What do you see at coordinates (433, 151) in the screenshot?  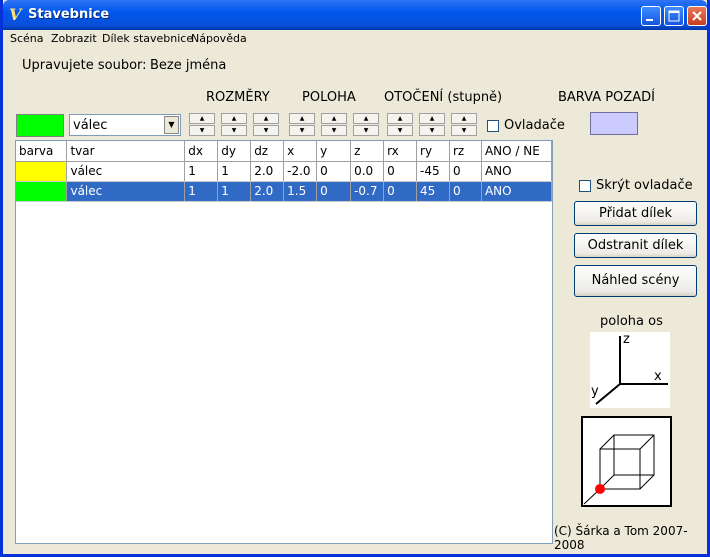 I see `column-header: ry` at bounding box center [433, 151].